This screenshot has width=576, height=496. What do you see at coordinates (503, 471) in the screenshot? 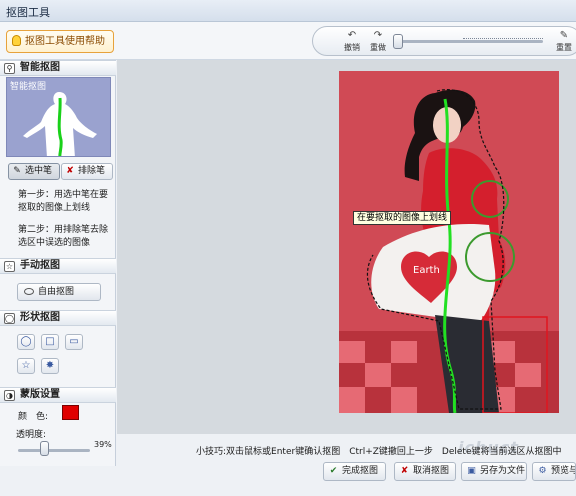
I see `save-as-file-label: 另存为文件` at bounding box center [503, 471].